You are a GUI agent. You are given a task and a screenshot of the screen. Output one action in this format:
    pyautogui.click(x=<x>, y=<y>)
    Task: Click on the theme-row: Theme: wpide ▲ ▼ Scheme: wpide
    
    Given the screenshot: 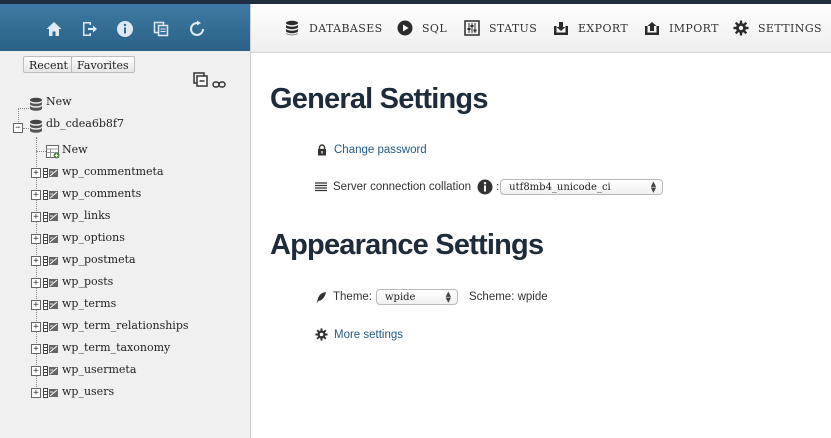 What is the action you would take?
    pyautogui.click(x=431, y=297)
    